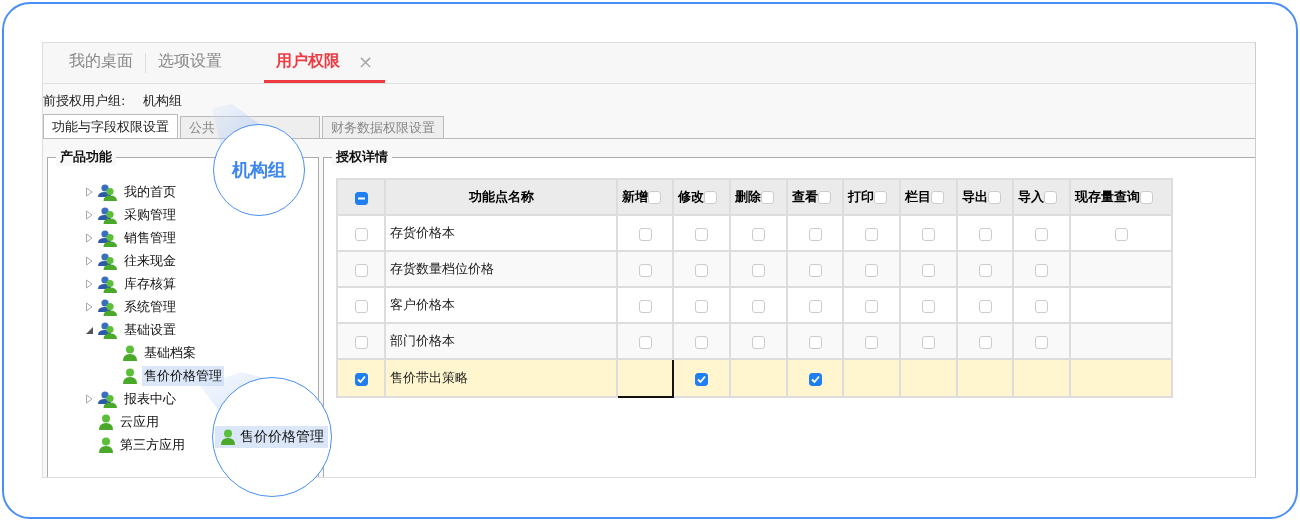 The image size is (1300, 521). Describe the element at coordinates (152, 444) in the screenshot. I see `tree-item: 第三方应用` at that location.